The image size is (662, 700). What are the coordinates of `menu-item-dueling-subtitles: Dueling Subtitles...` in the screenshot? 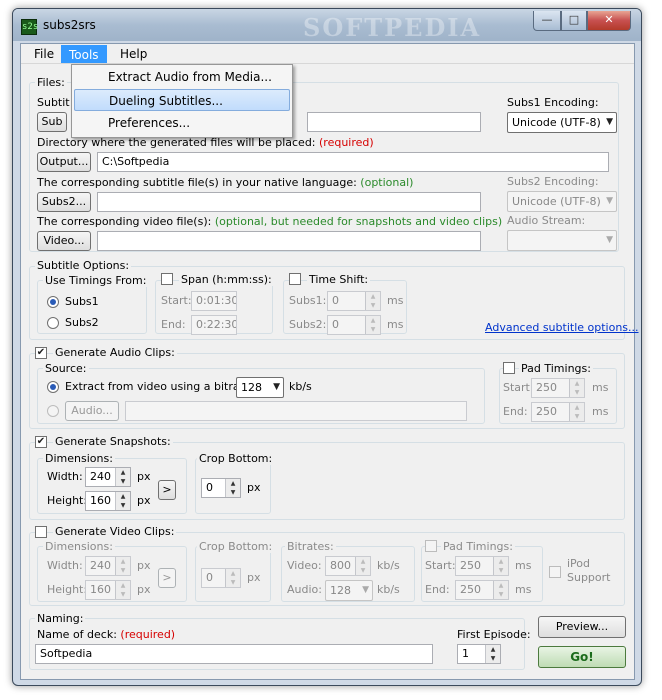 It's located at (182, 100).